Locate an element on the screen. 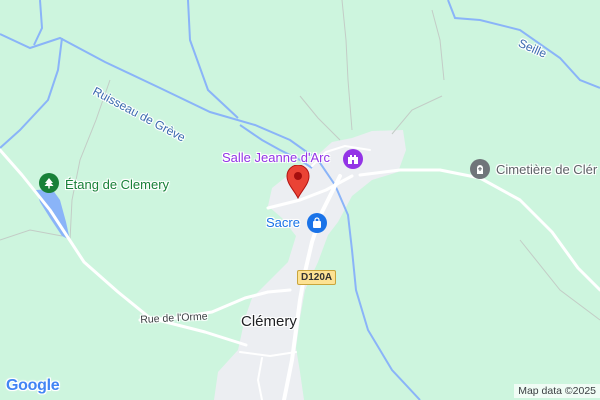 The image size is (600, 400). route-shield-d120a-text: D120A is located at coordinates (317, 277).